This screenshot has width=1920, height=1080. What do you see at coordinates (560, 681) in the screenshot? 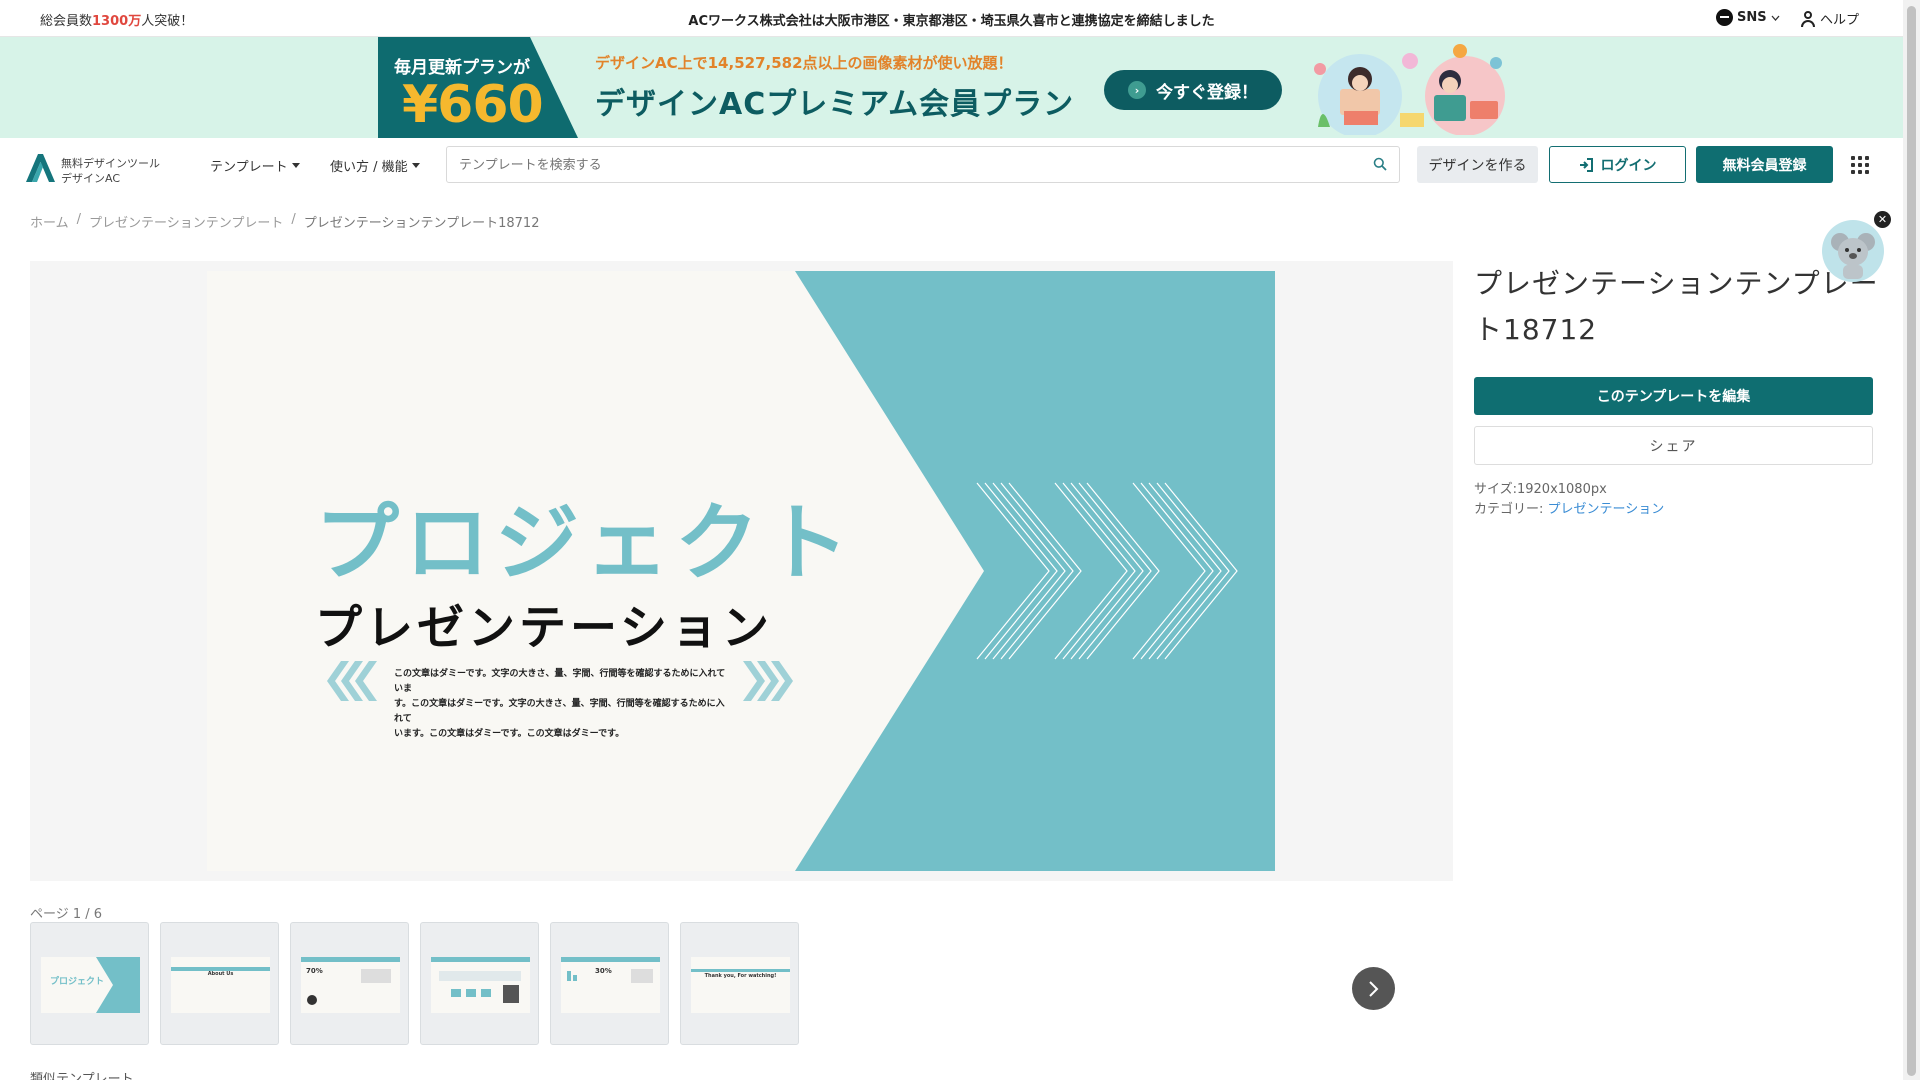
I see `slide-body-line: この文章はダミーです。文字の大きさ、量、字間、行間等を確認するために入れていま` at bounding box center [560, 681].